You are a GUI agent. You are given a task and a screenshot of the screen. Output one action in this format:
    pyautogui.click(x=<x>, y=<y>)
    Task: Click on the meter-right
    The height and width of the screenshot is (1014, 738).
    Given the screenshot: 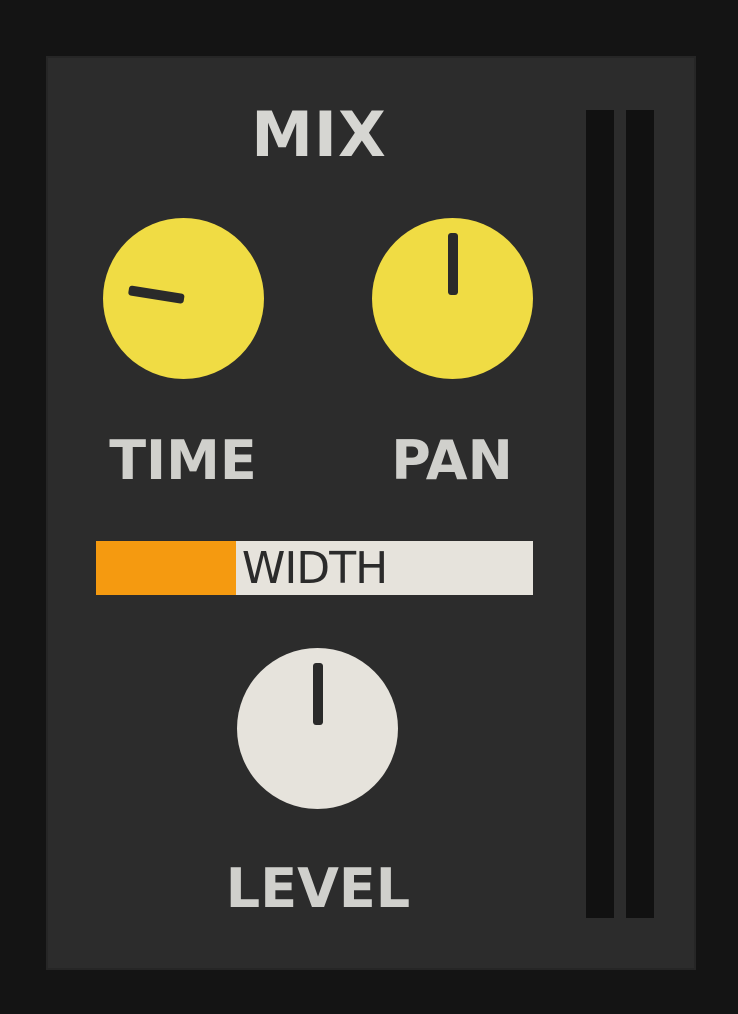 What is the action you would take?
    pyautogui.click(x=640, y=514)
    